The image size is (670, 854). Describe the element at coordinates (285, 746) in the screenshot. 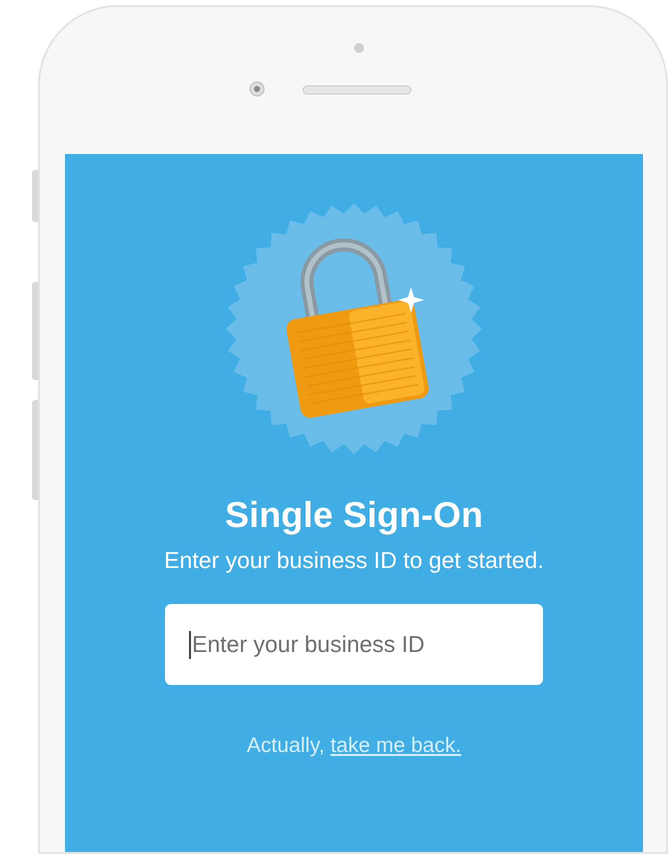

I see `back-prompt: Actually,` at that location.